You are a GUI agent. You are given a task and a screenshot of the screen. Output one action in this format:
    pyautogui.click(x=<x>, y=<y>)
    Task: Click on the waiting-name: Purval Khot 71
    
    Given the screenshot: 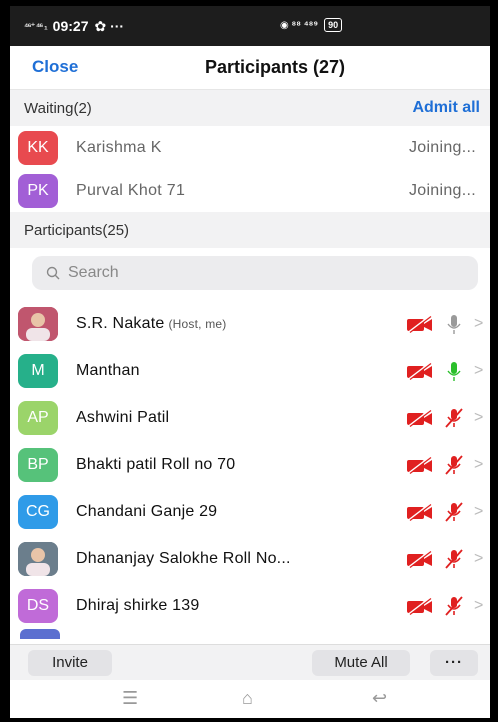 What is the action you would take?
    pyautogui.click(x=131, y=190)
    